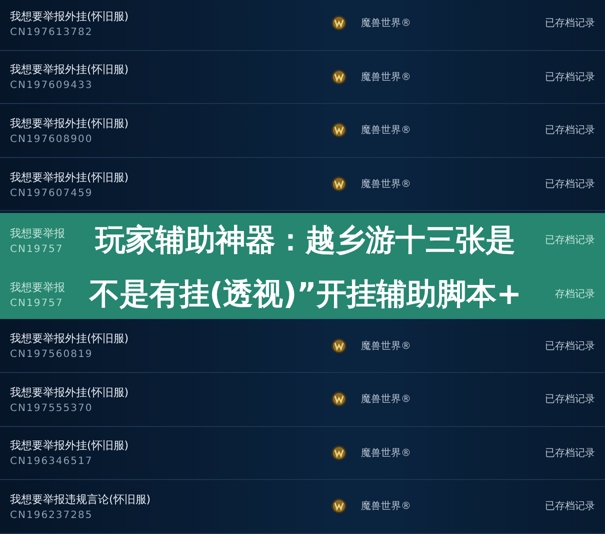  Describe the element at coordinates (305, 241) in the screenshot. I see `caption-line: 玩家辅助神器：越乡游十三张是` at that location.